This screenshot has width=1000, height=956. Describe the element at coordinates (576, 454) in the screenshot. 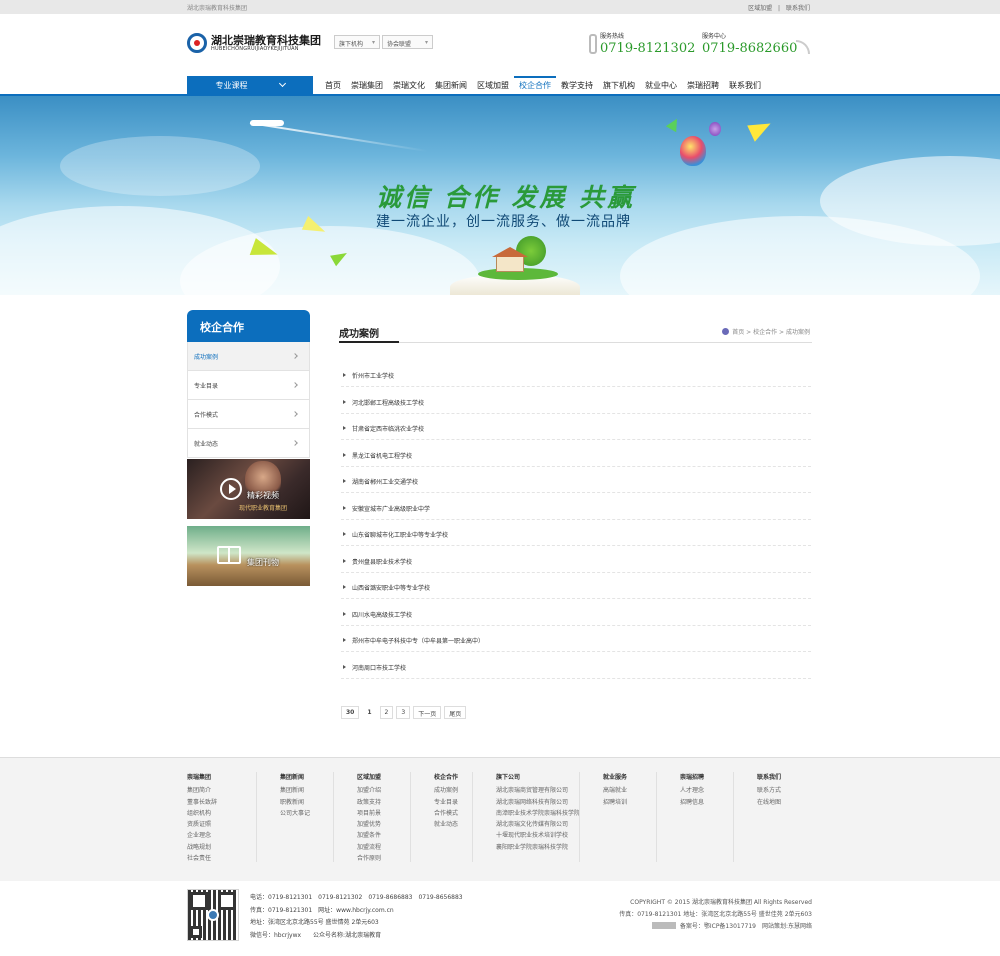

I see `list-item: 黑龙江省机电工程学校` at that location.